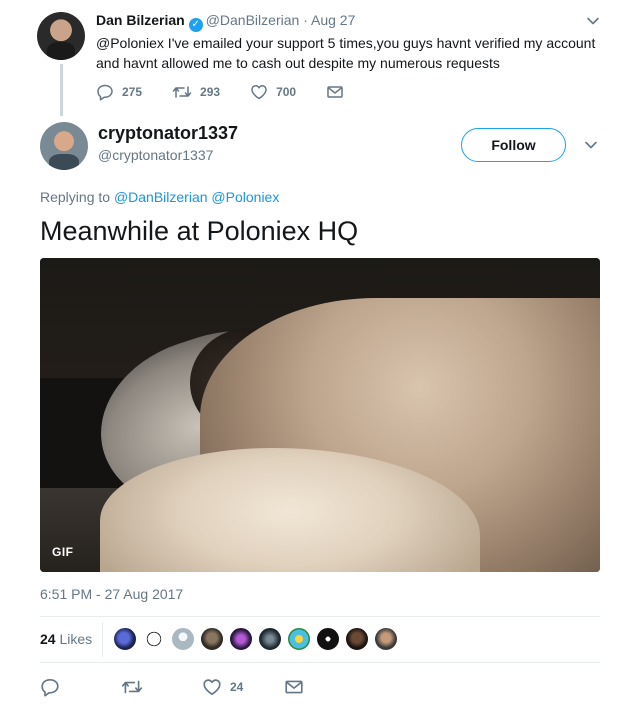 The width and height of the screenshot is (640, 725). I want to click on like-button: 24, so click(243, 687).